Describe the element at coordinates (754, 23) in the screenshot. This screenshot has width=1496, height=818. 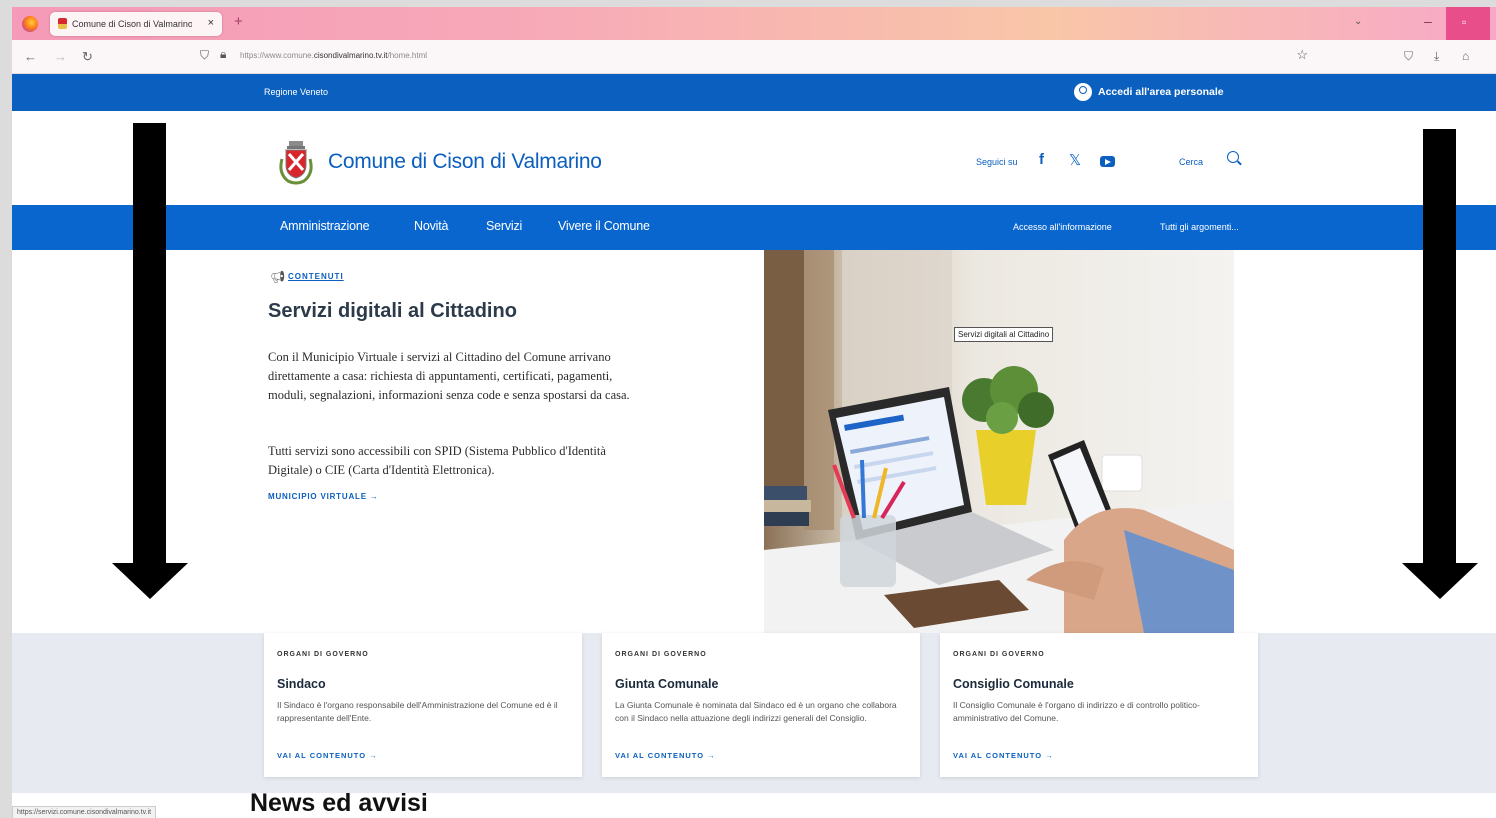
I see `tab-bar: Comune di Cison di Valmarino × + ⌄ – ▫` at that location.